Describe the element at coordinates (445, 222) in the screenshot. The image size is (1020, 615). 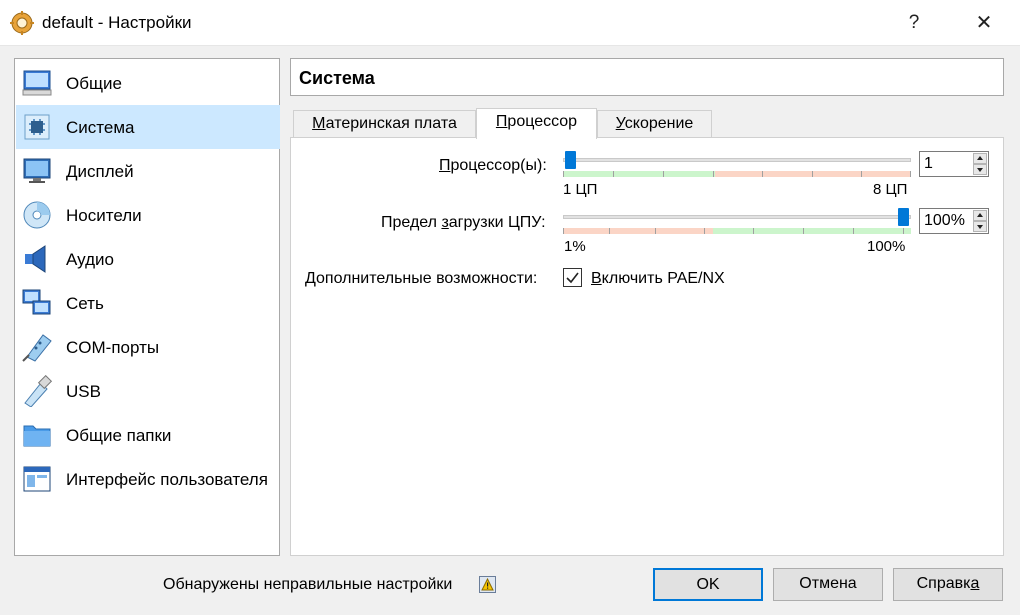
I see `cap-label-mnemonic: з` at that location.